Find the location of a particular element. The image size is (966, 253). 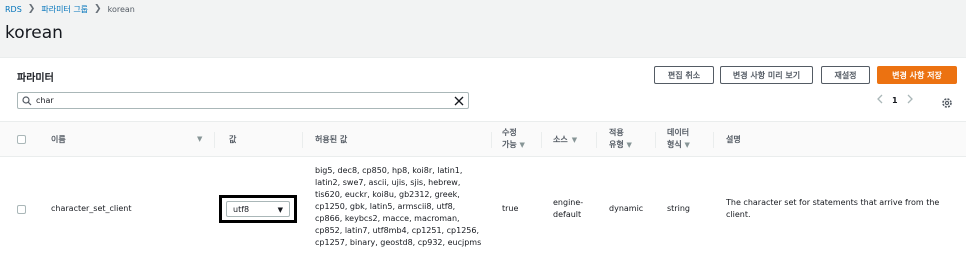

pagination: 1 is located at coordinates (895, 100).